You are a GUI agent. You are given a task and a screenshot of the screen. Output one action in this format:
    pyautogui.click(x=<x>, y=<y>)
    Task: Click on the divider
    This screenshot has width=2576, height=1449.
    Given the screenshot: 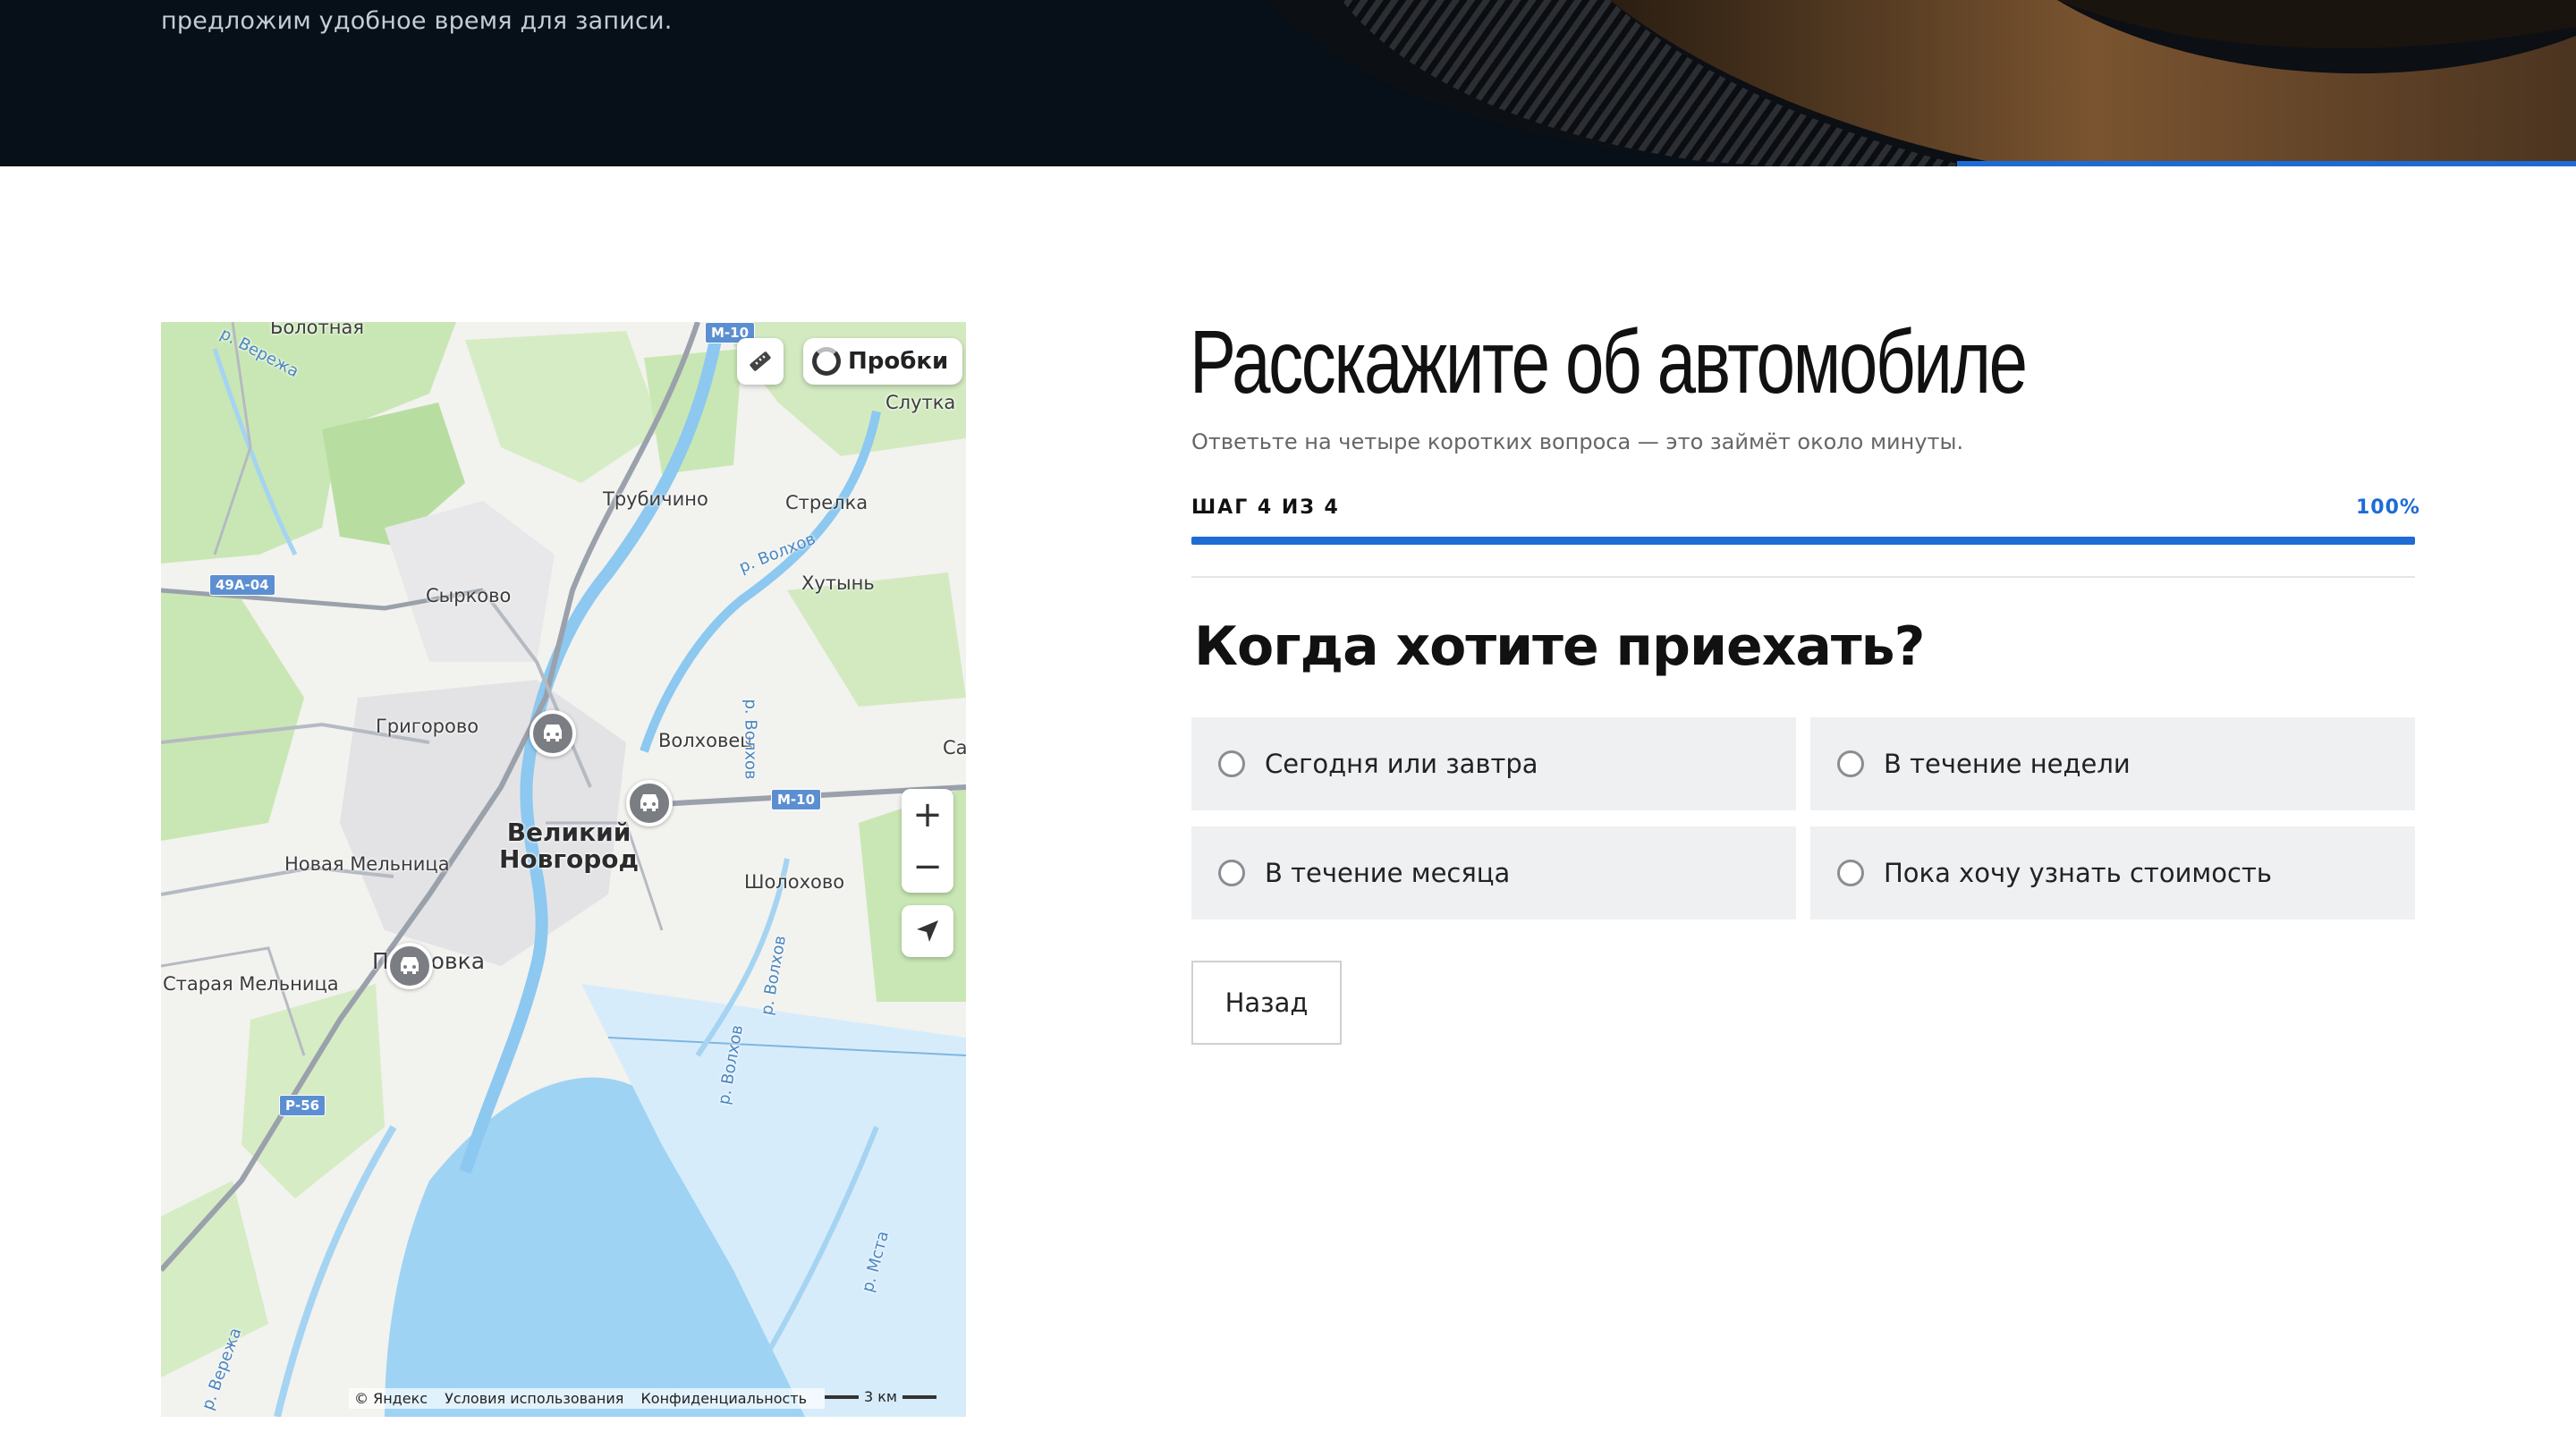 What is the action you would take?
    pyautogui.click(x=1803, y=577)
    